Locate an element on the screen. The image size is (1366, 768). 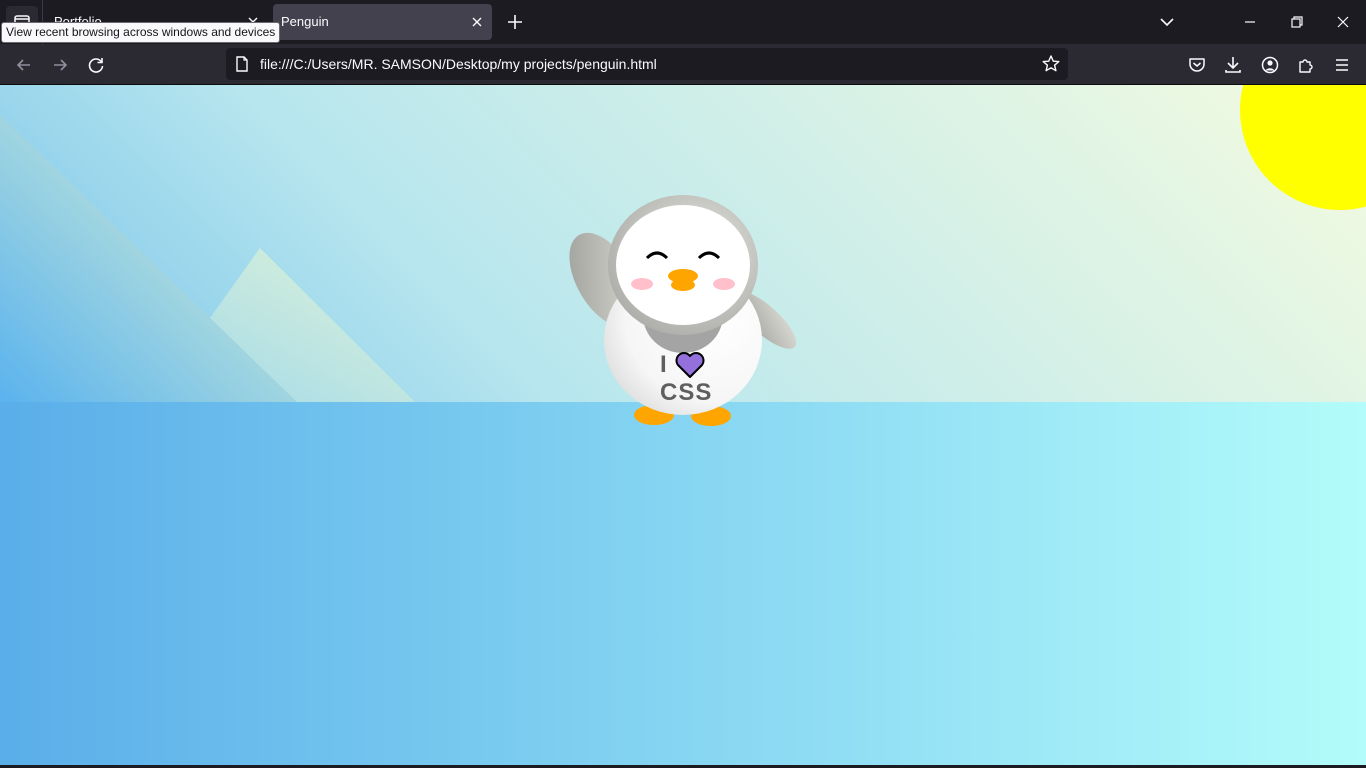
star-icon is located at coordinates (1051, 63).